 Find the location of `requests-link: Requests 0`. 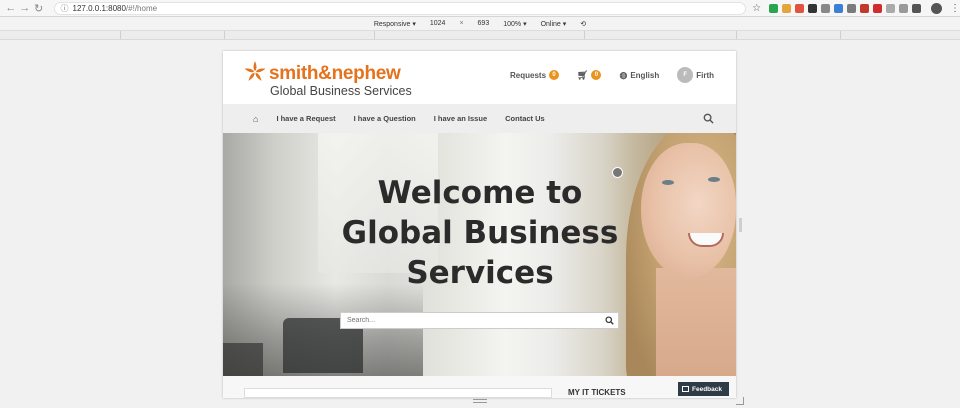

requests-link: Requests 0 is located at coordinates (535, 75).